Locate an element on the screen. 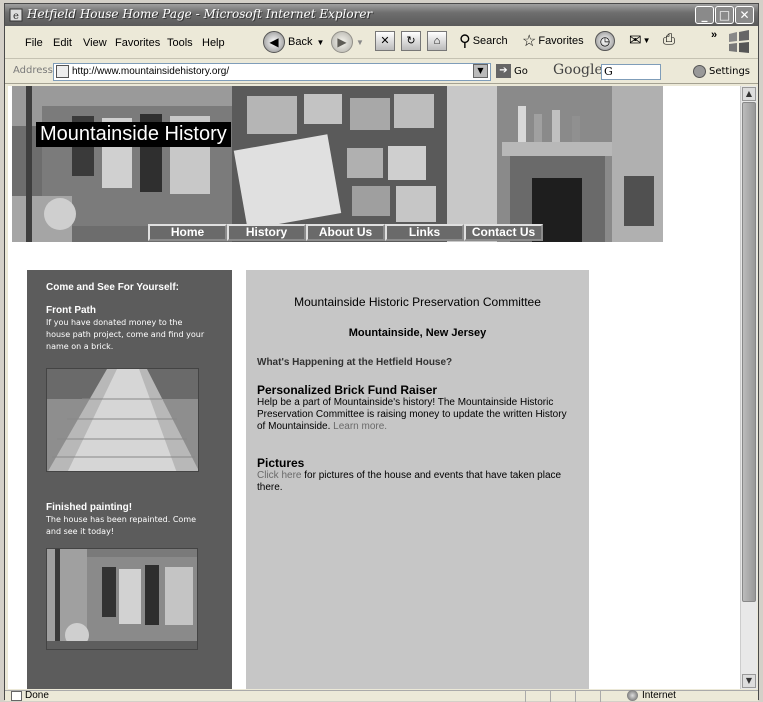 The height and width of the screenshot is (702, 763). security-zone: Internet is located at coordinates (651, 695).